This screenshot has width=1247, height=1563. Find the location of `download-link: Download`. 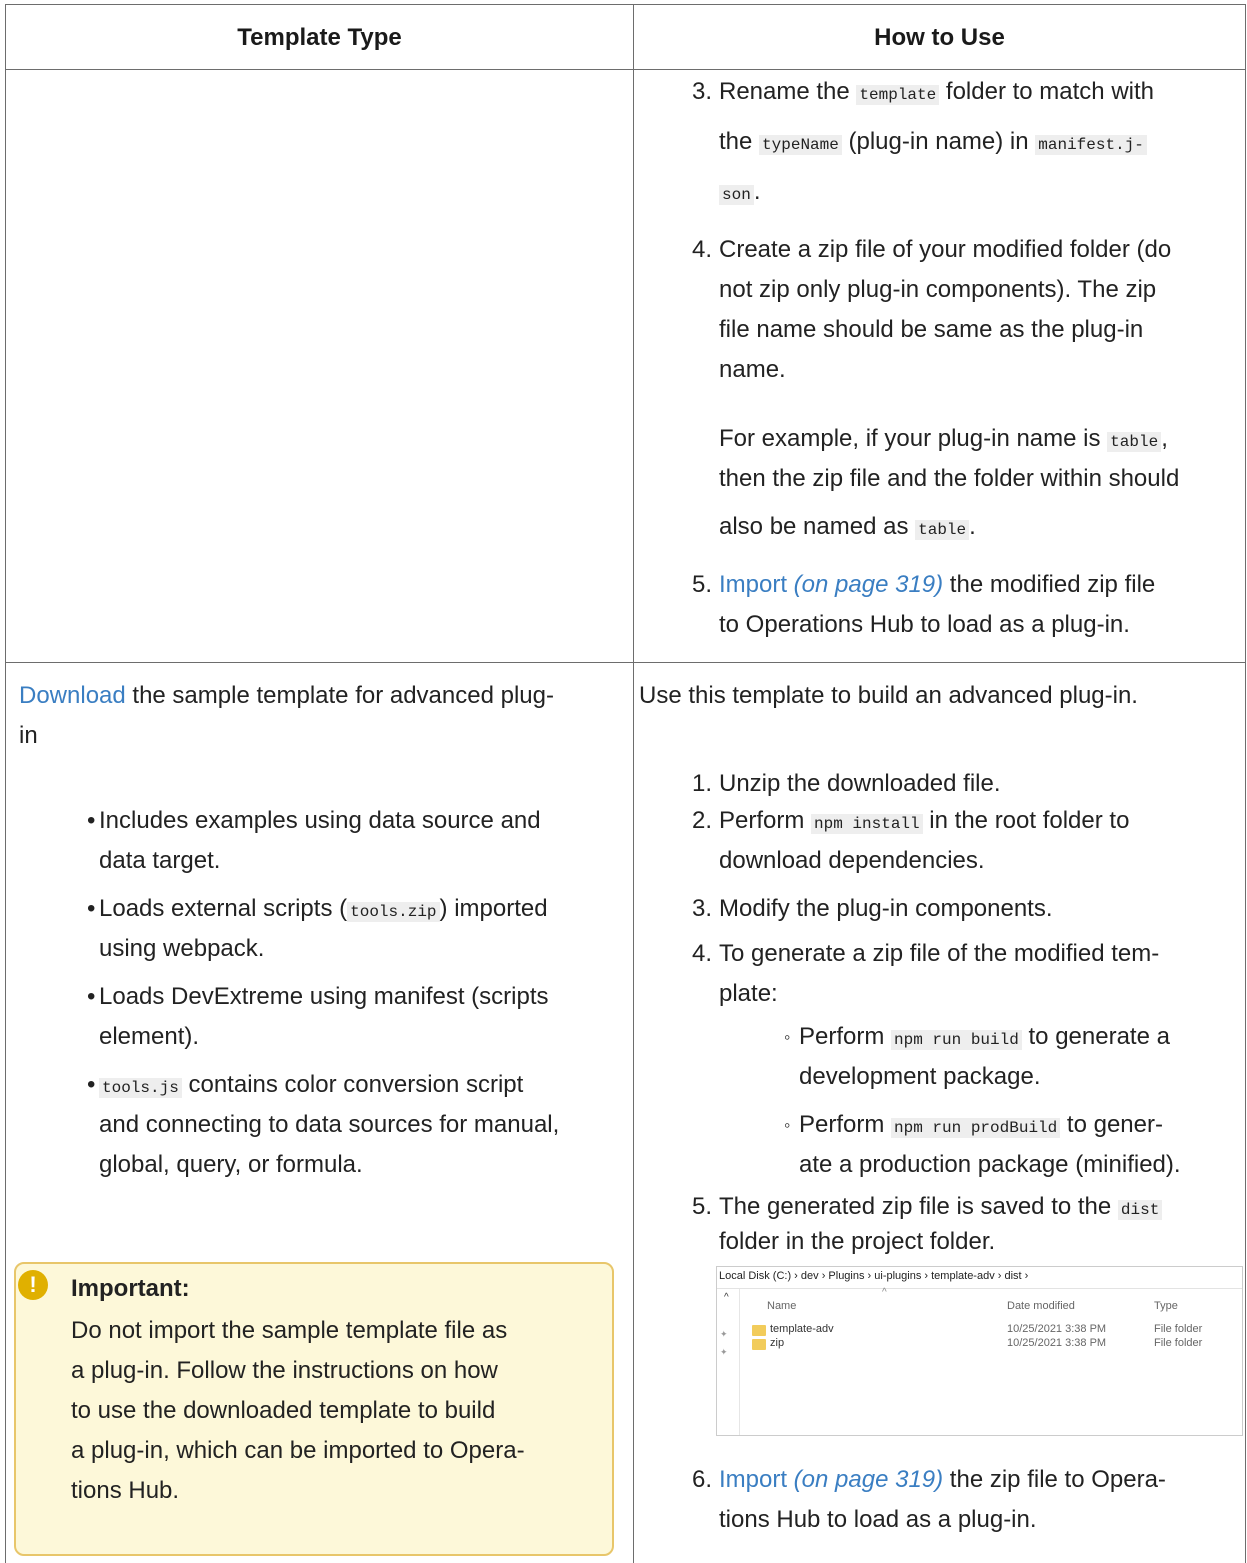

download-link: Download is located at coordinates (72, 695).